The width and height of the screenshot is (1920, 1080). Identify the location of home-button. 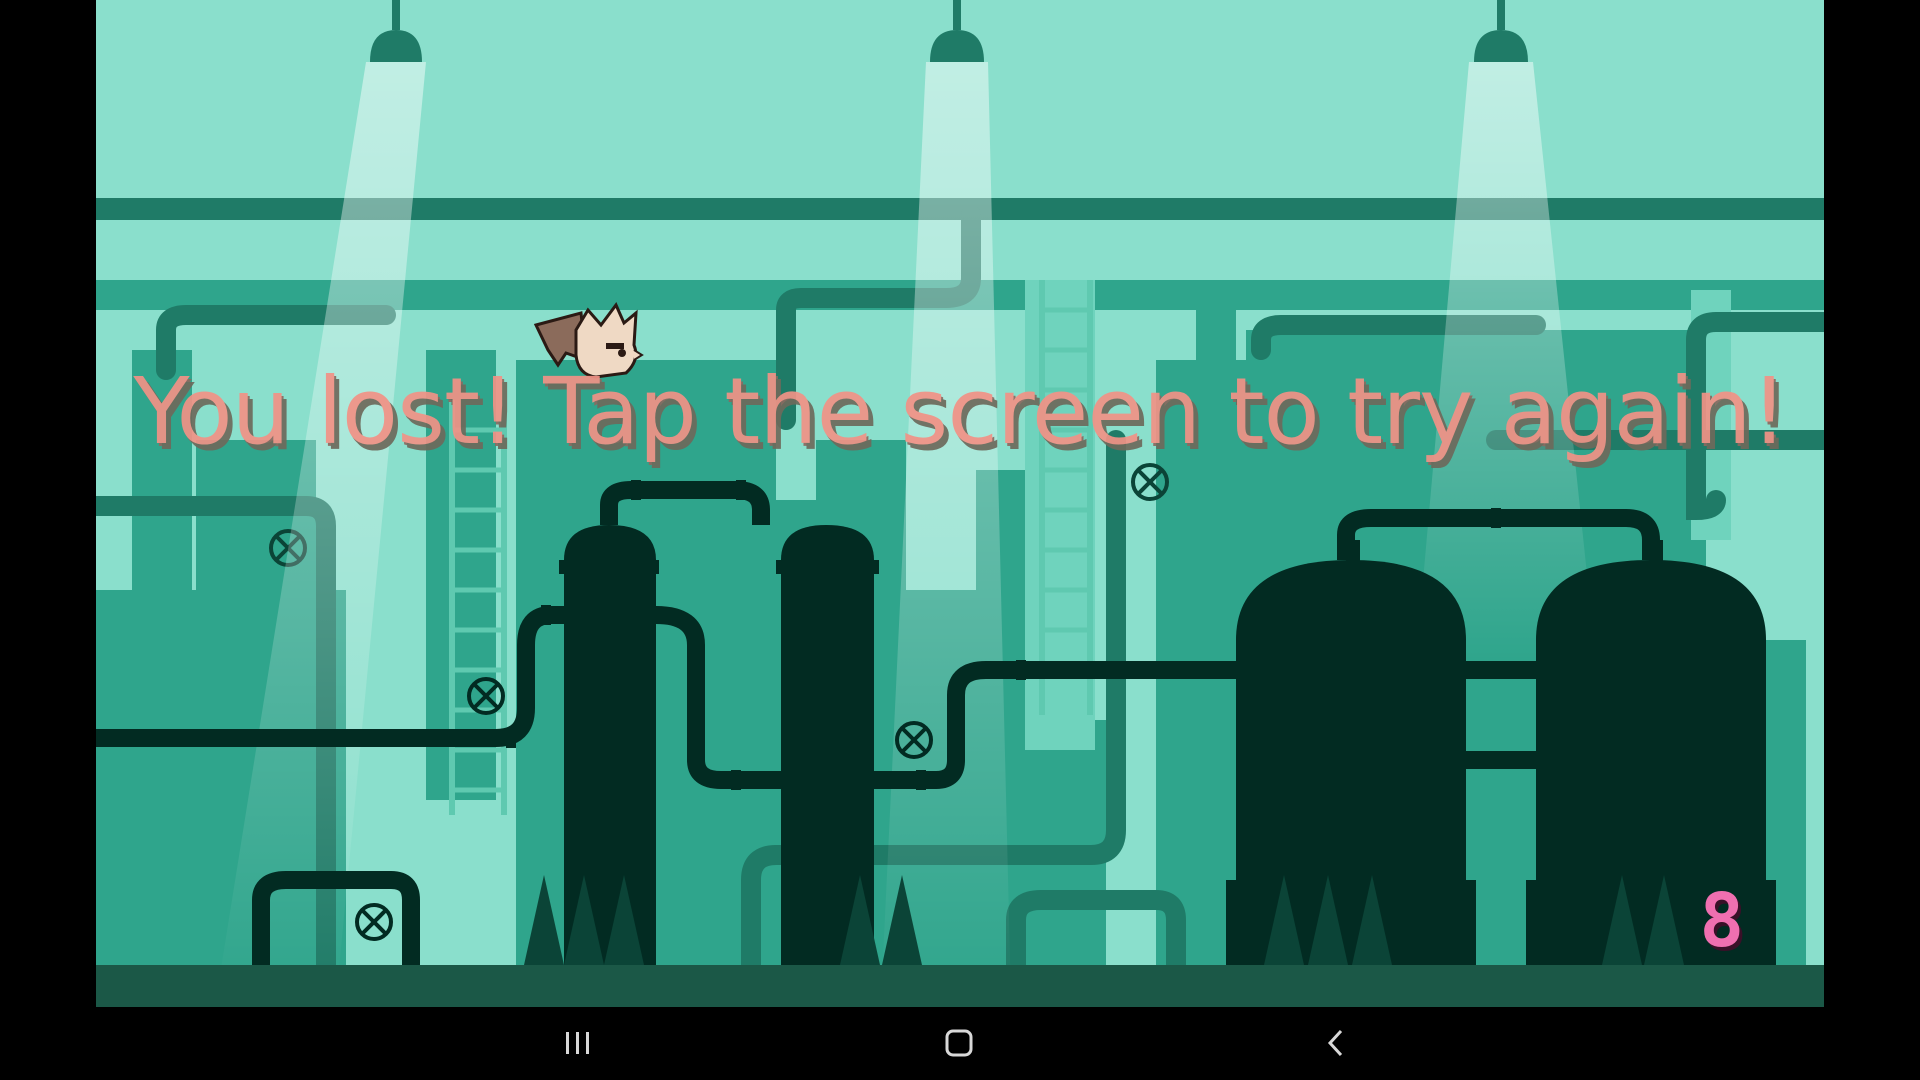
(959, 1043).